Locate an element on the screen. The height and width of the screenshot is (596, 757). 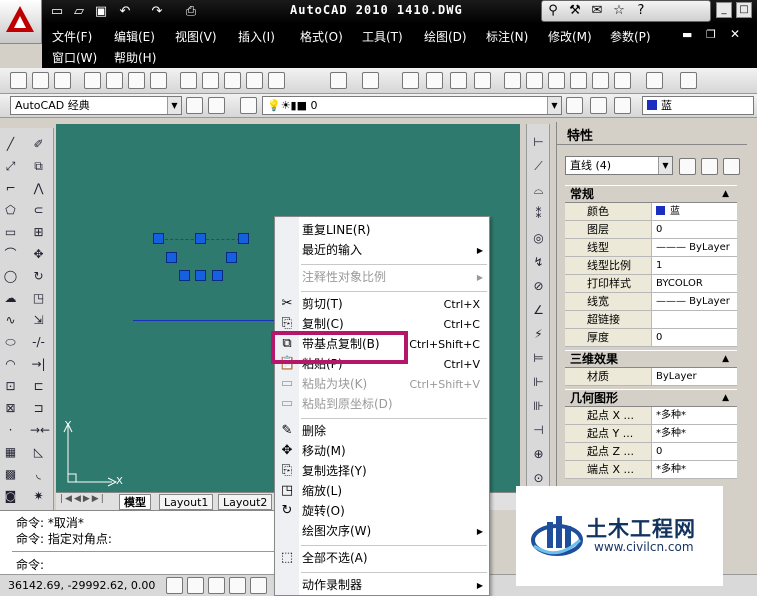
move-icon: ✥ is located at coordinates (38, 254).